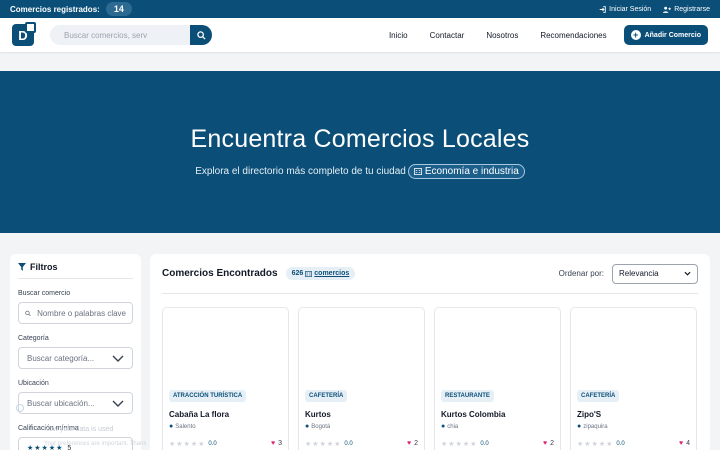 This screenshot has width=720, height=450. Describe the element at coordinates (106, 35) in the screenshot. I see `search-placeholder: Buscar comercios, serv` at that location.